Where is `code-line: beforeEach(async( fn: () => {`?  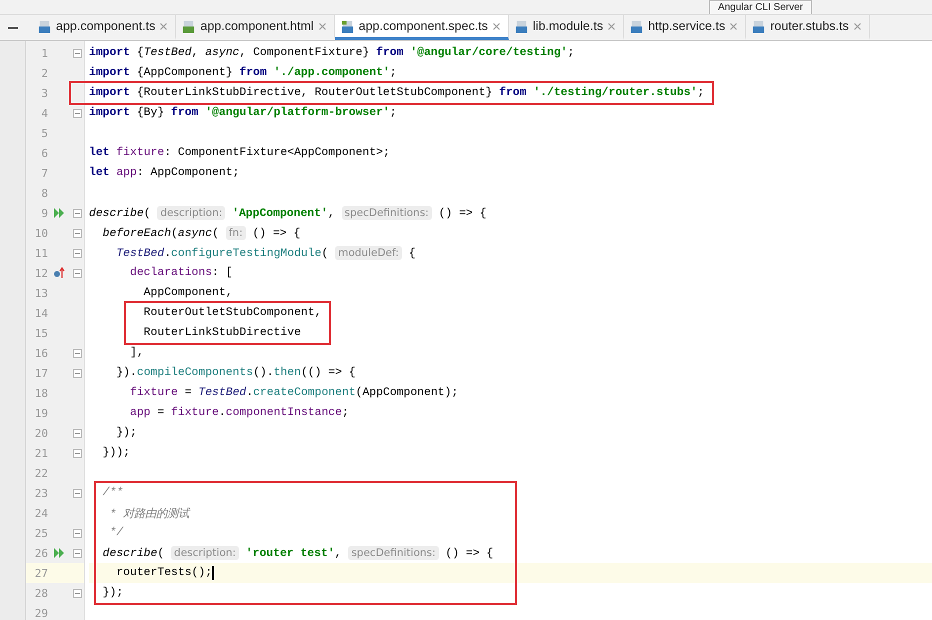
code-line: beforeEach(async( fn: () => { is located at coordinates (201, 233).